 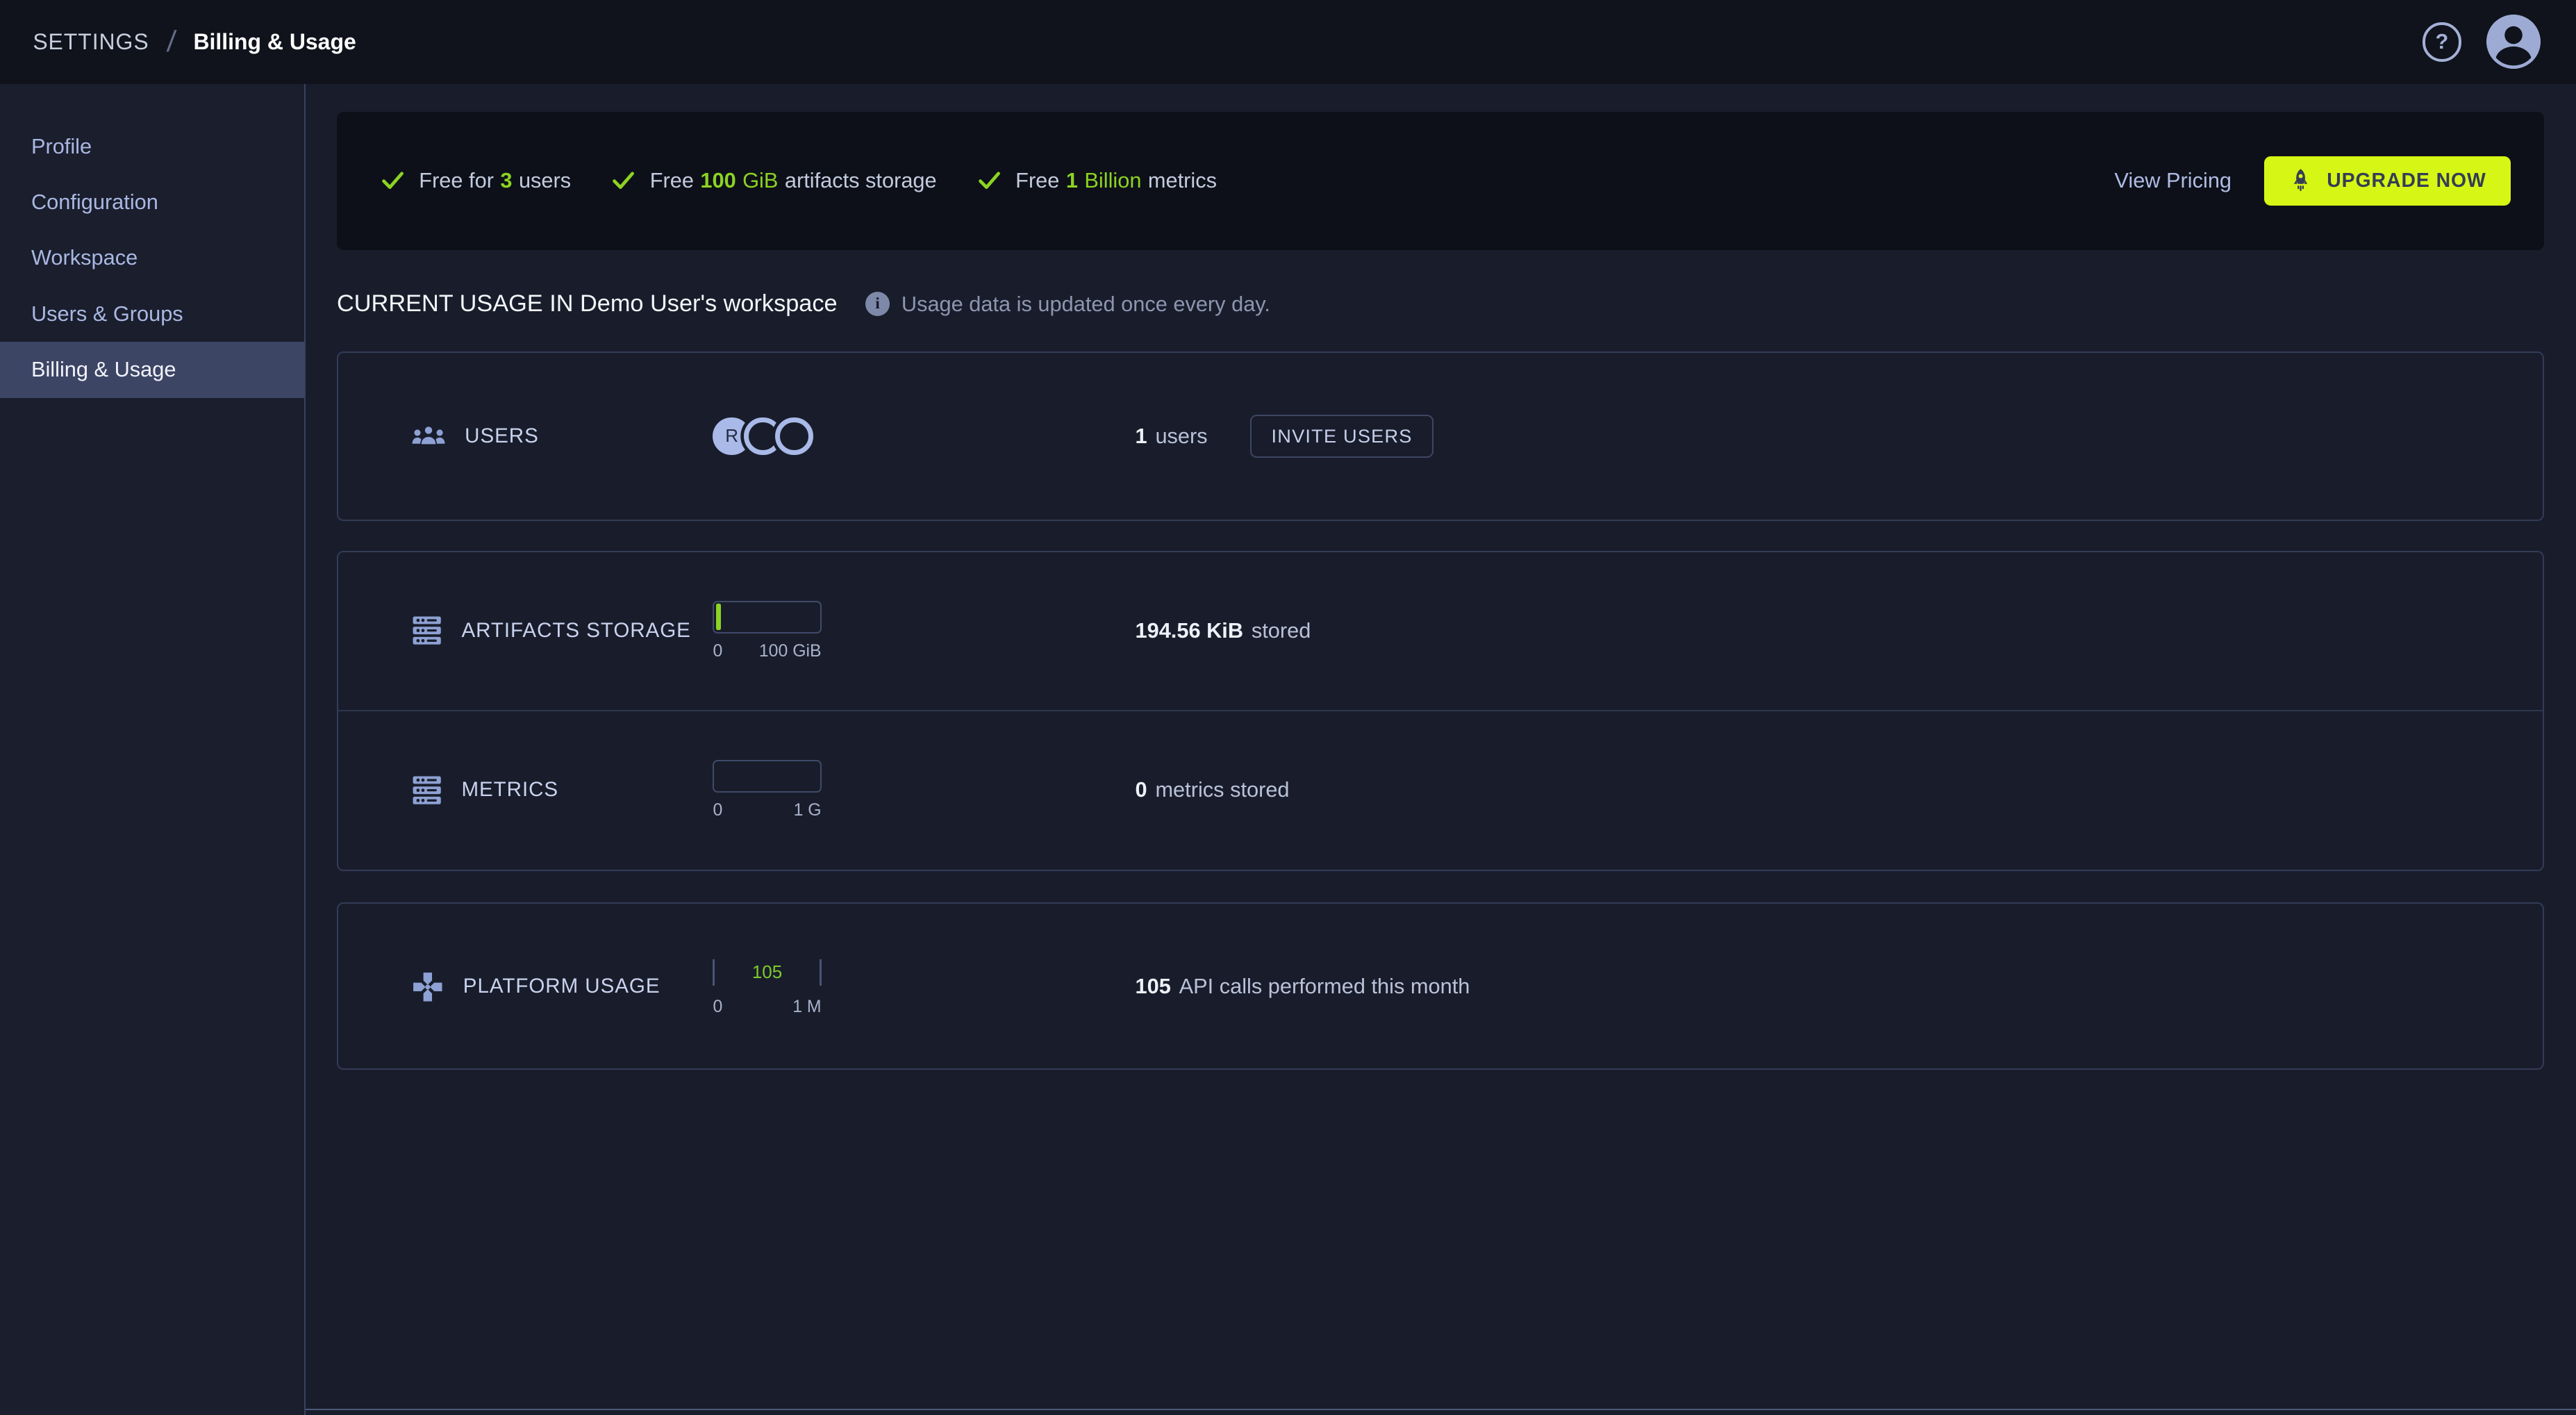 I want to click on artifacts-storage-meter: 0 100 GiB, so click(x=767, y=630).